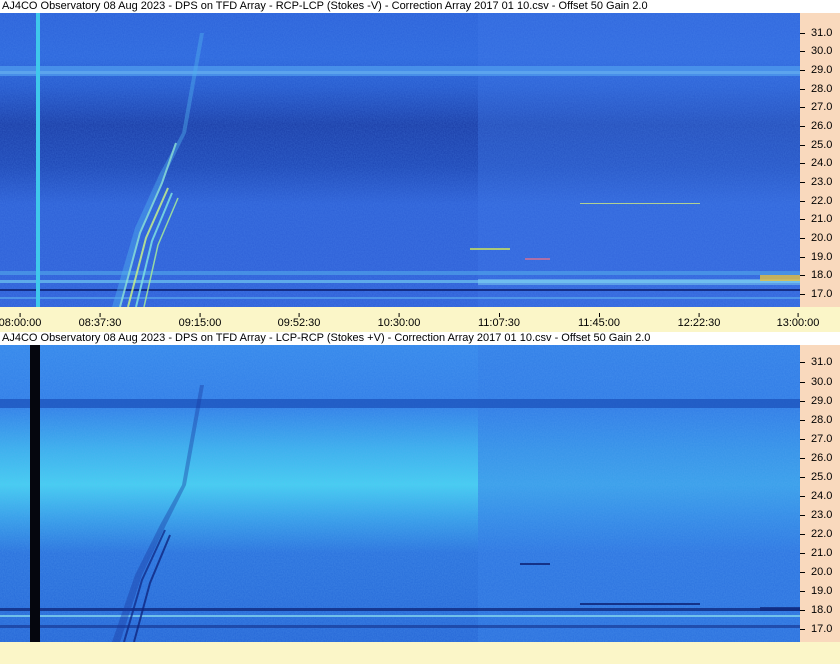 The width and height of the screenshot is (840, 664). Describe the element at coordinates (820, 553) in the screenshot. I see `freq-label-21-p2: 21.0` at that location.